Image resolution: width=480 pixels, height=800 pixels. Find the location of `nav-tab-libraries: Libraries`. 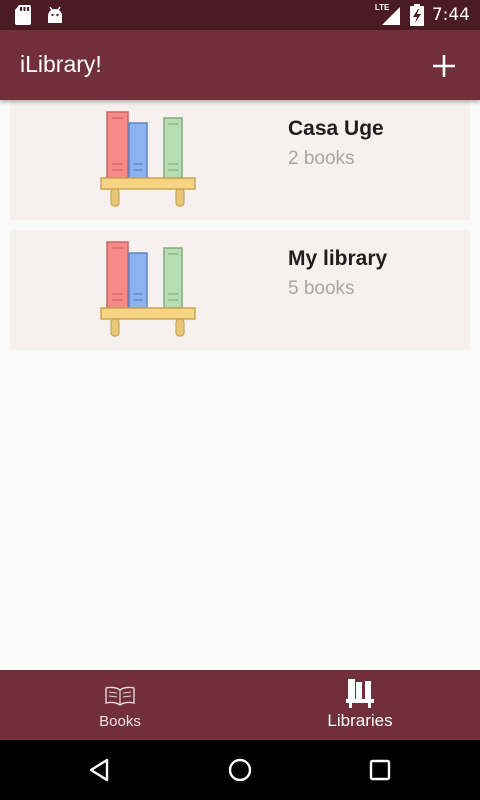

nav-tab-libraries: Libraries is located at coordinates (360, 705).